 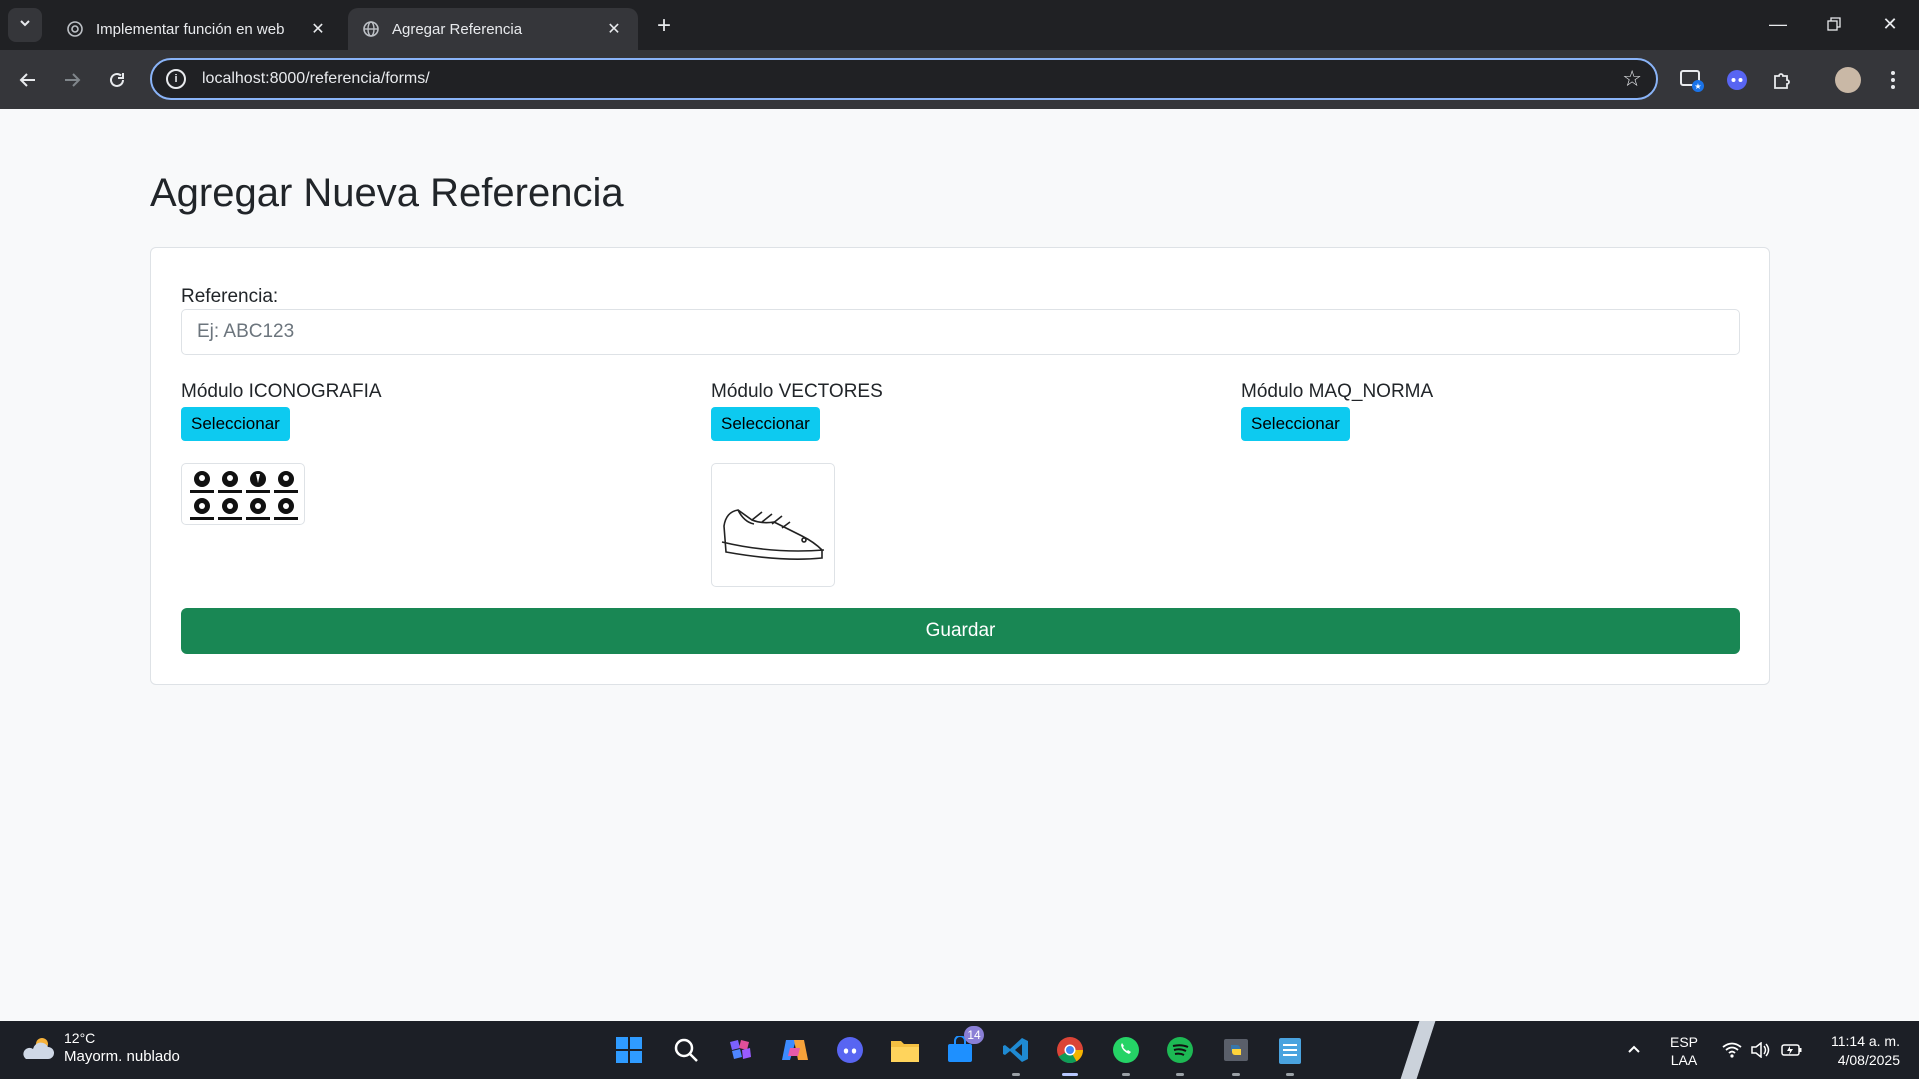 What do you see at coordinates (1855, 1051) in the screenshot?
I see `system-clock: 11:14 a. m. 4/08/2025` at bounding box center [1855, 1051].